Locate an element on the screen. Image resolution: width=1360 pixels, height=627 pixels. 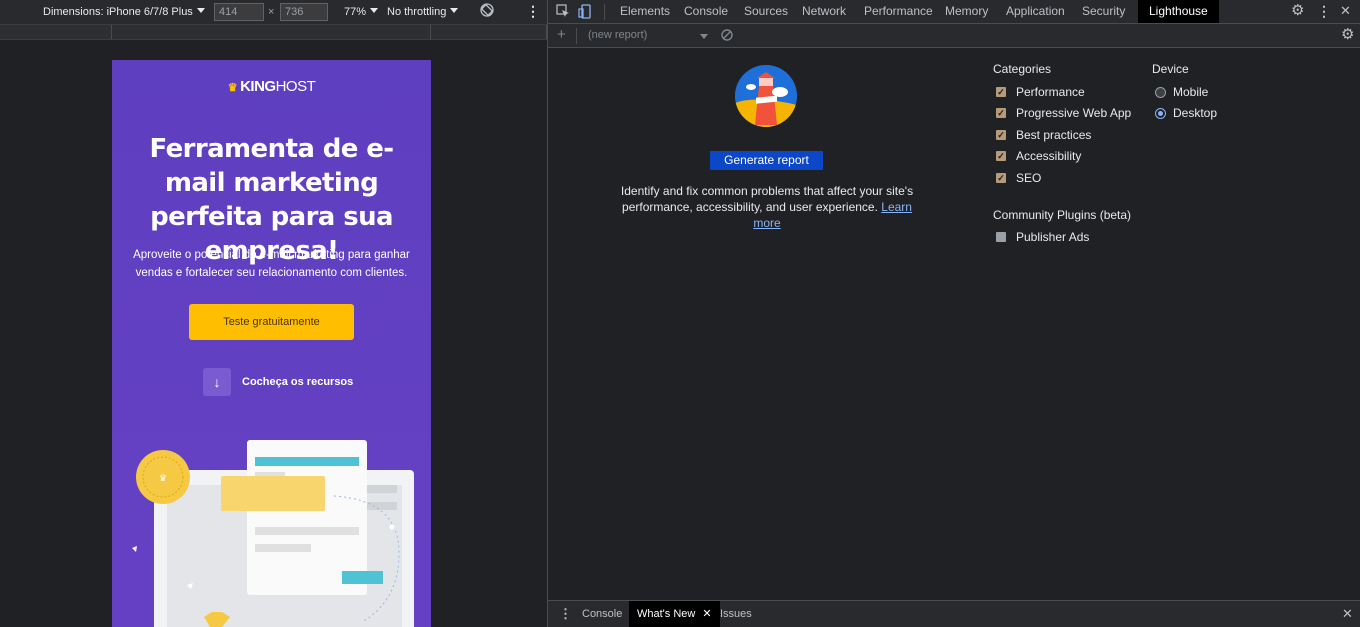
tab-lighthouse: Lighthouse is located at coordinates (1178, 11).